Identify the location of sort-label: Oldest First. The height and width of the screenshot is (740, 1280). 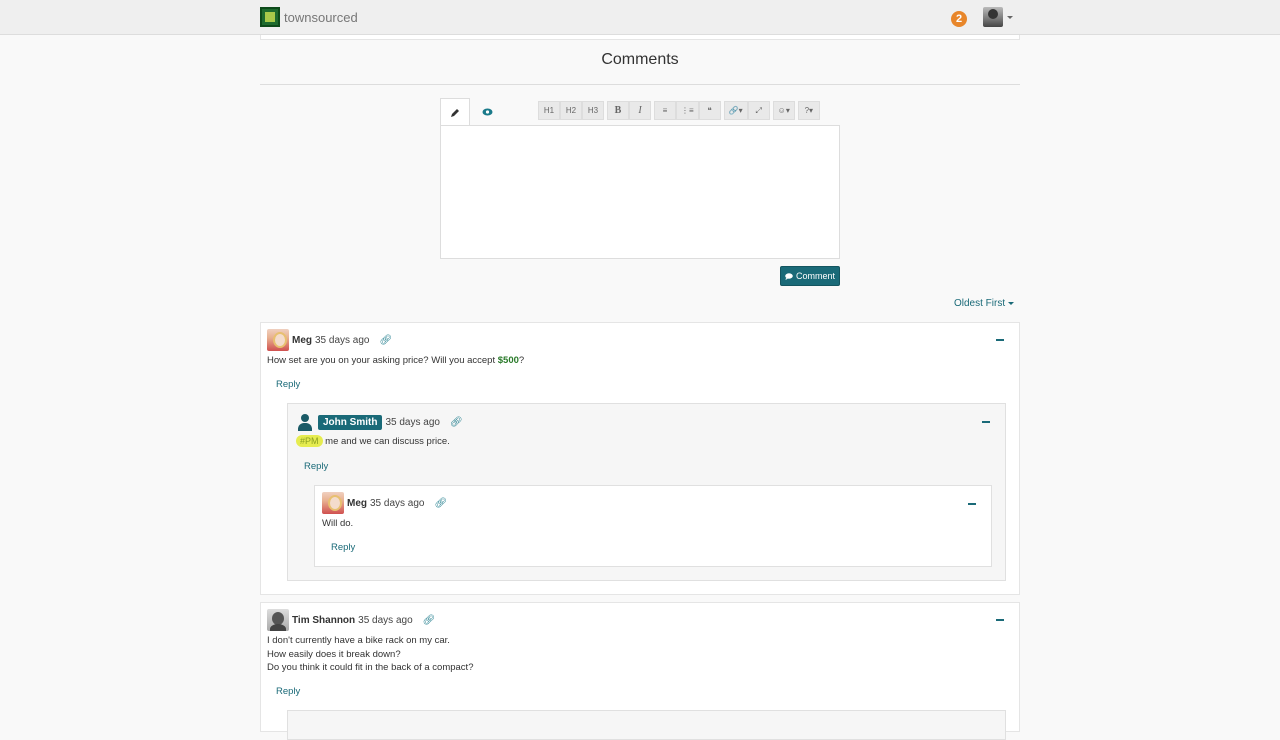
(980, 303).